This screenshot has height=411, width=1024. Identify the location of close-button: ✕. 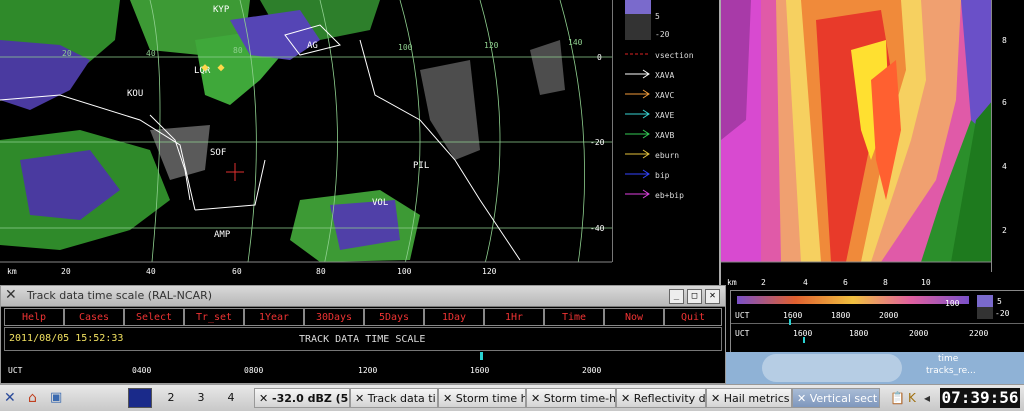
(712, 296).